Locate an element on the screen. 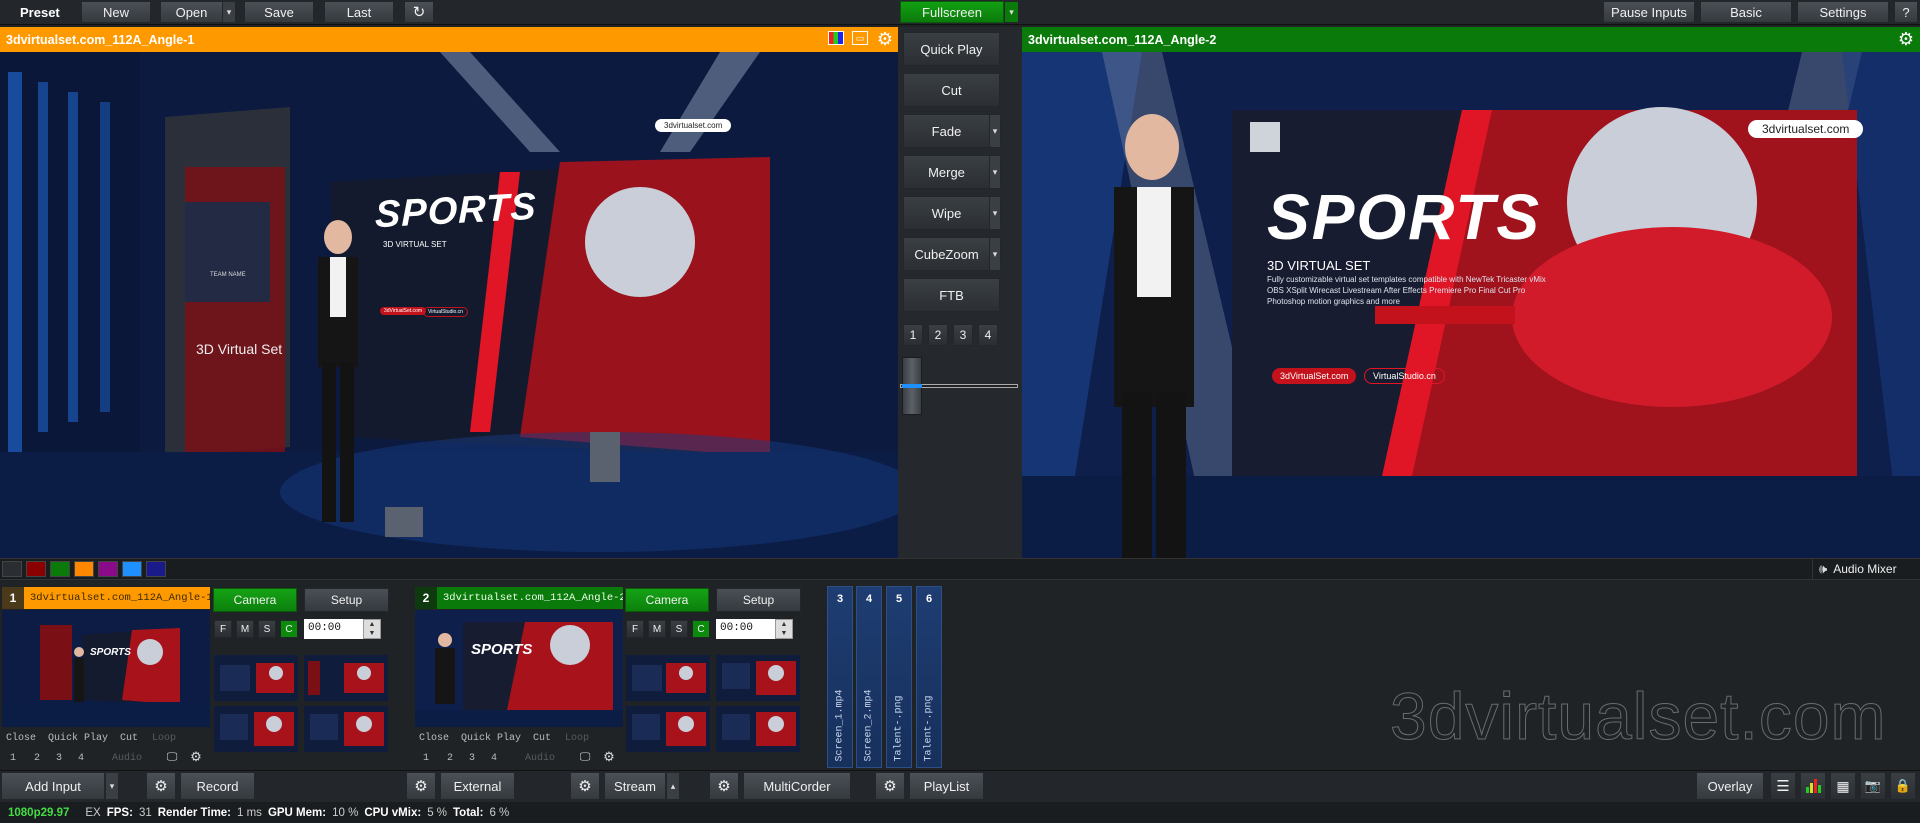 This screenshot has height=823, width=1920. swatch-purple is located at coordinates (108, 569).